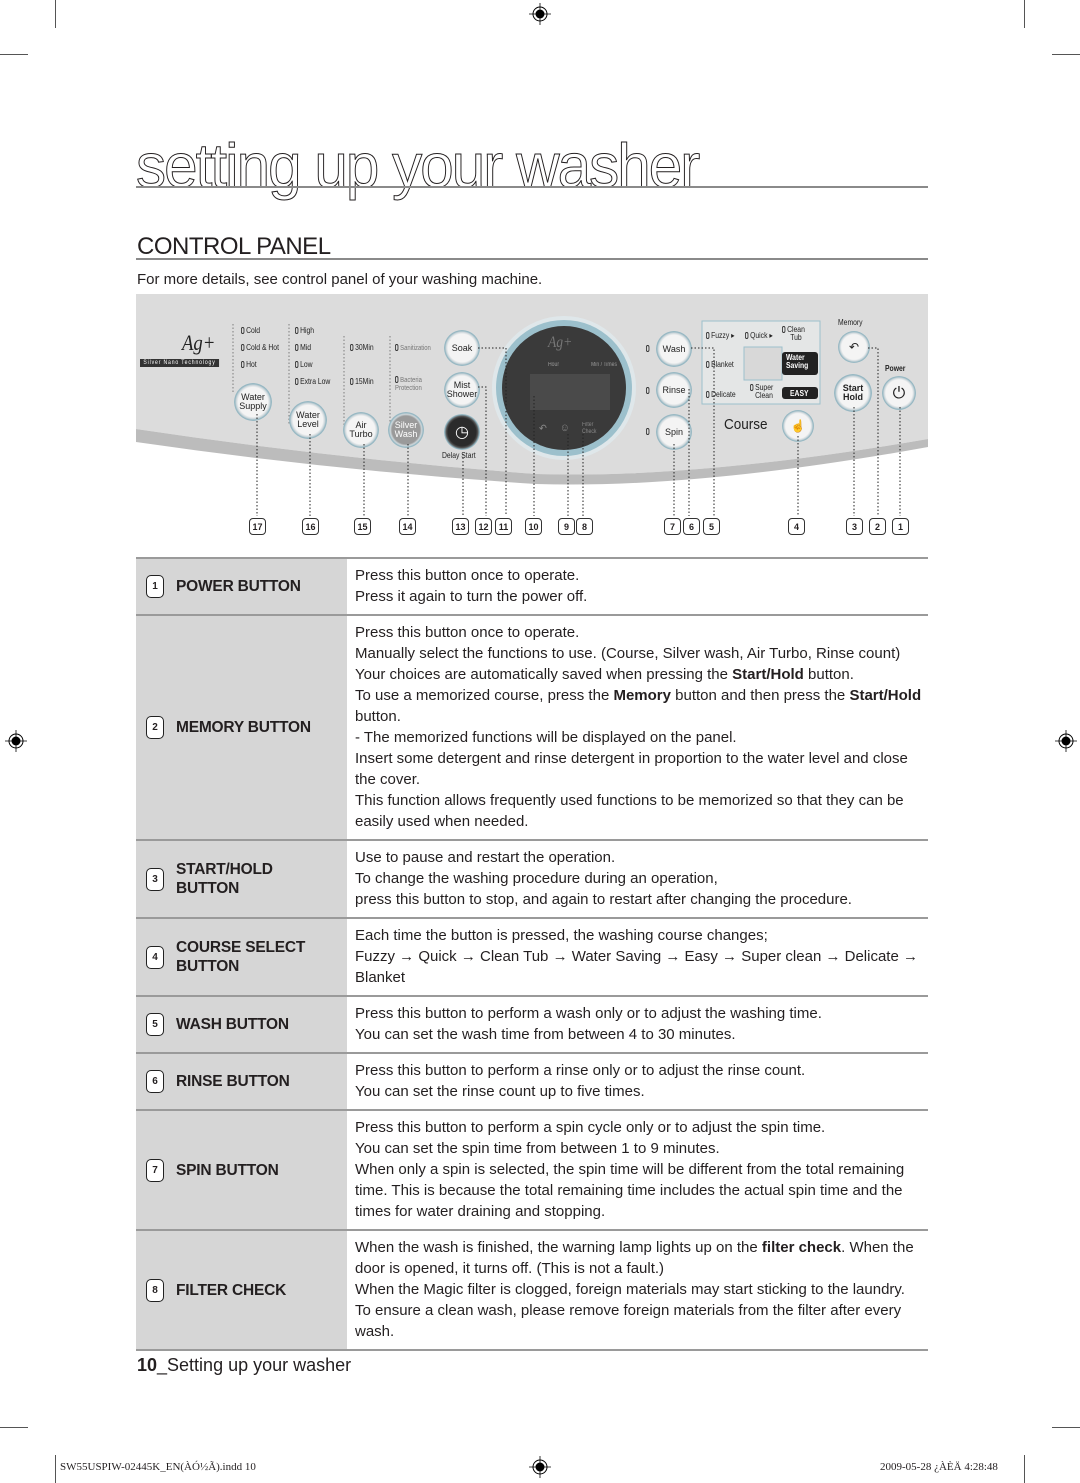 The image size is (1080, 1483). I want to click on row-label-cell: 6 RINSE BUTTON, so click(241, 1081).